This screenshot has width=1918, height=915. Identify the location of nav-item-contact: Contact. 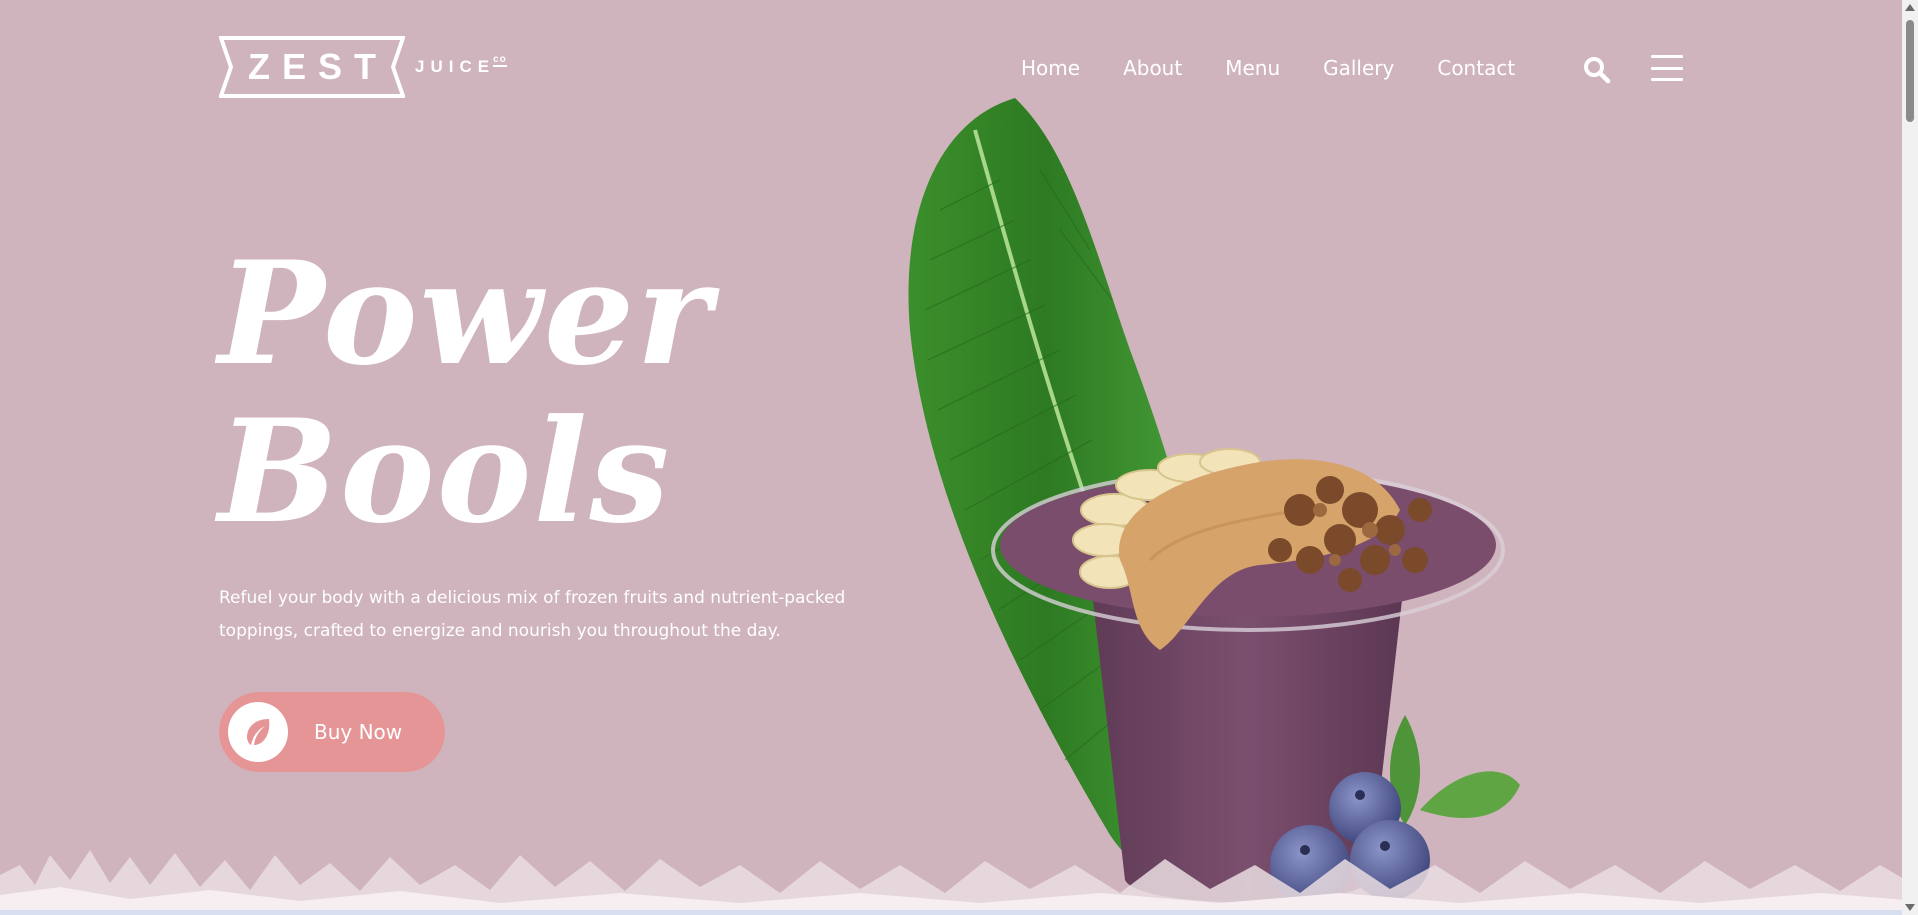
(1476, 68).